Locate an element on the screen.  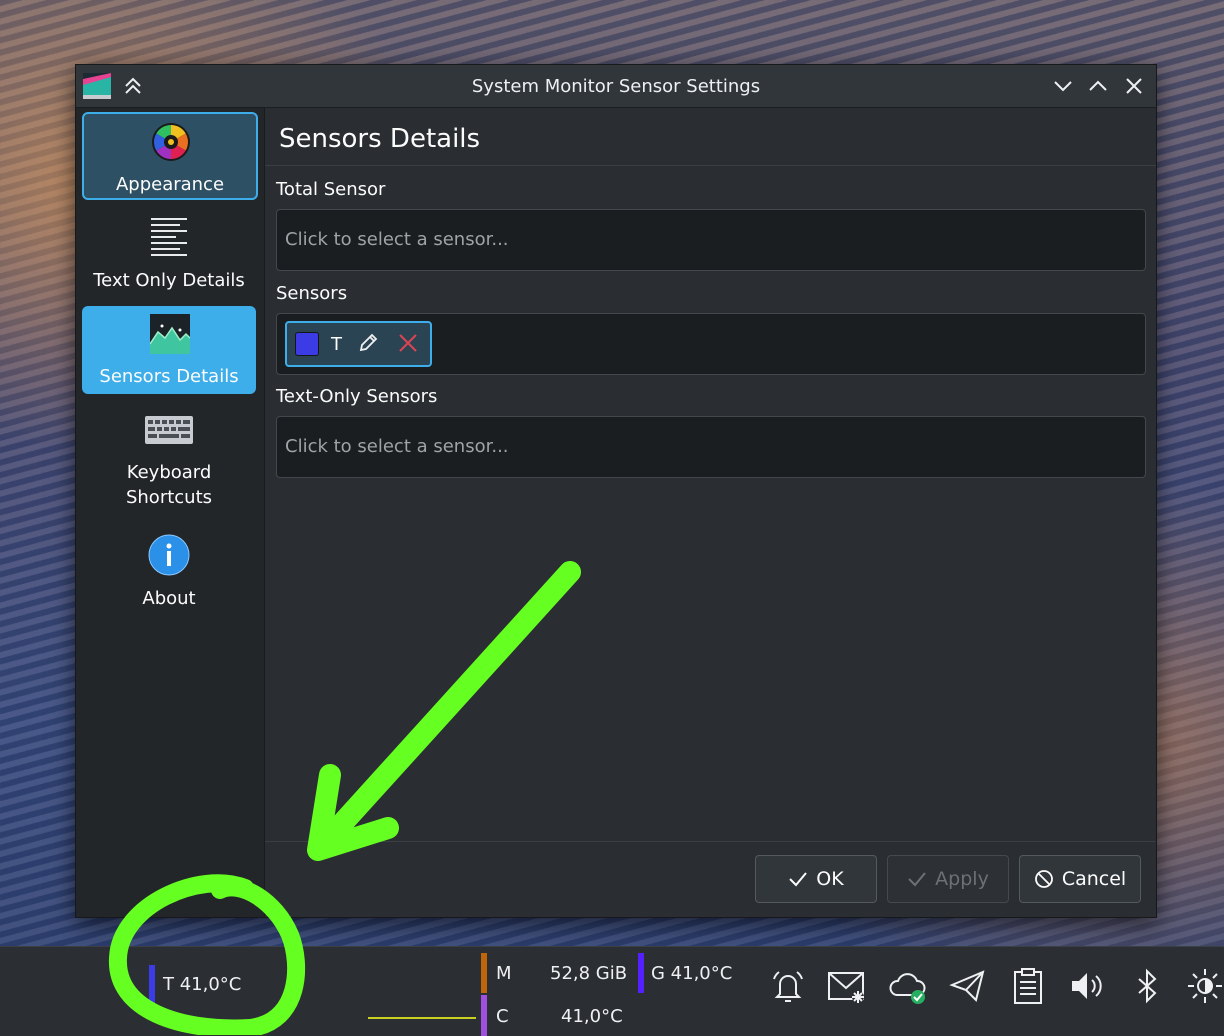
cancel-button: Cancel is located at coordinates (1080, 879).